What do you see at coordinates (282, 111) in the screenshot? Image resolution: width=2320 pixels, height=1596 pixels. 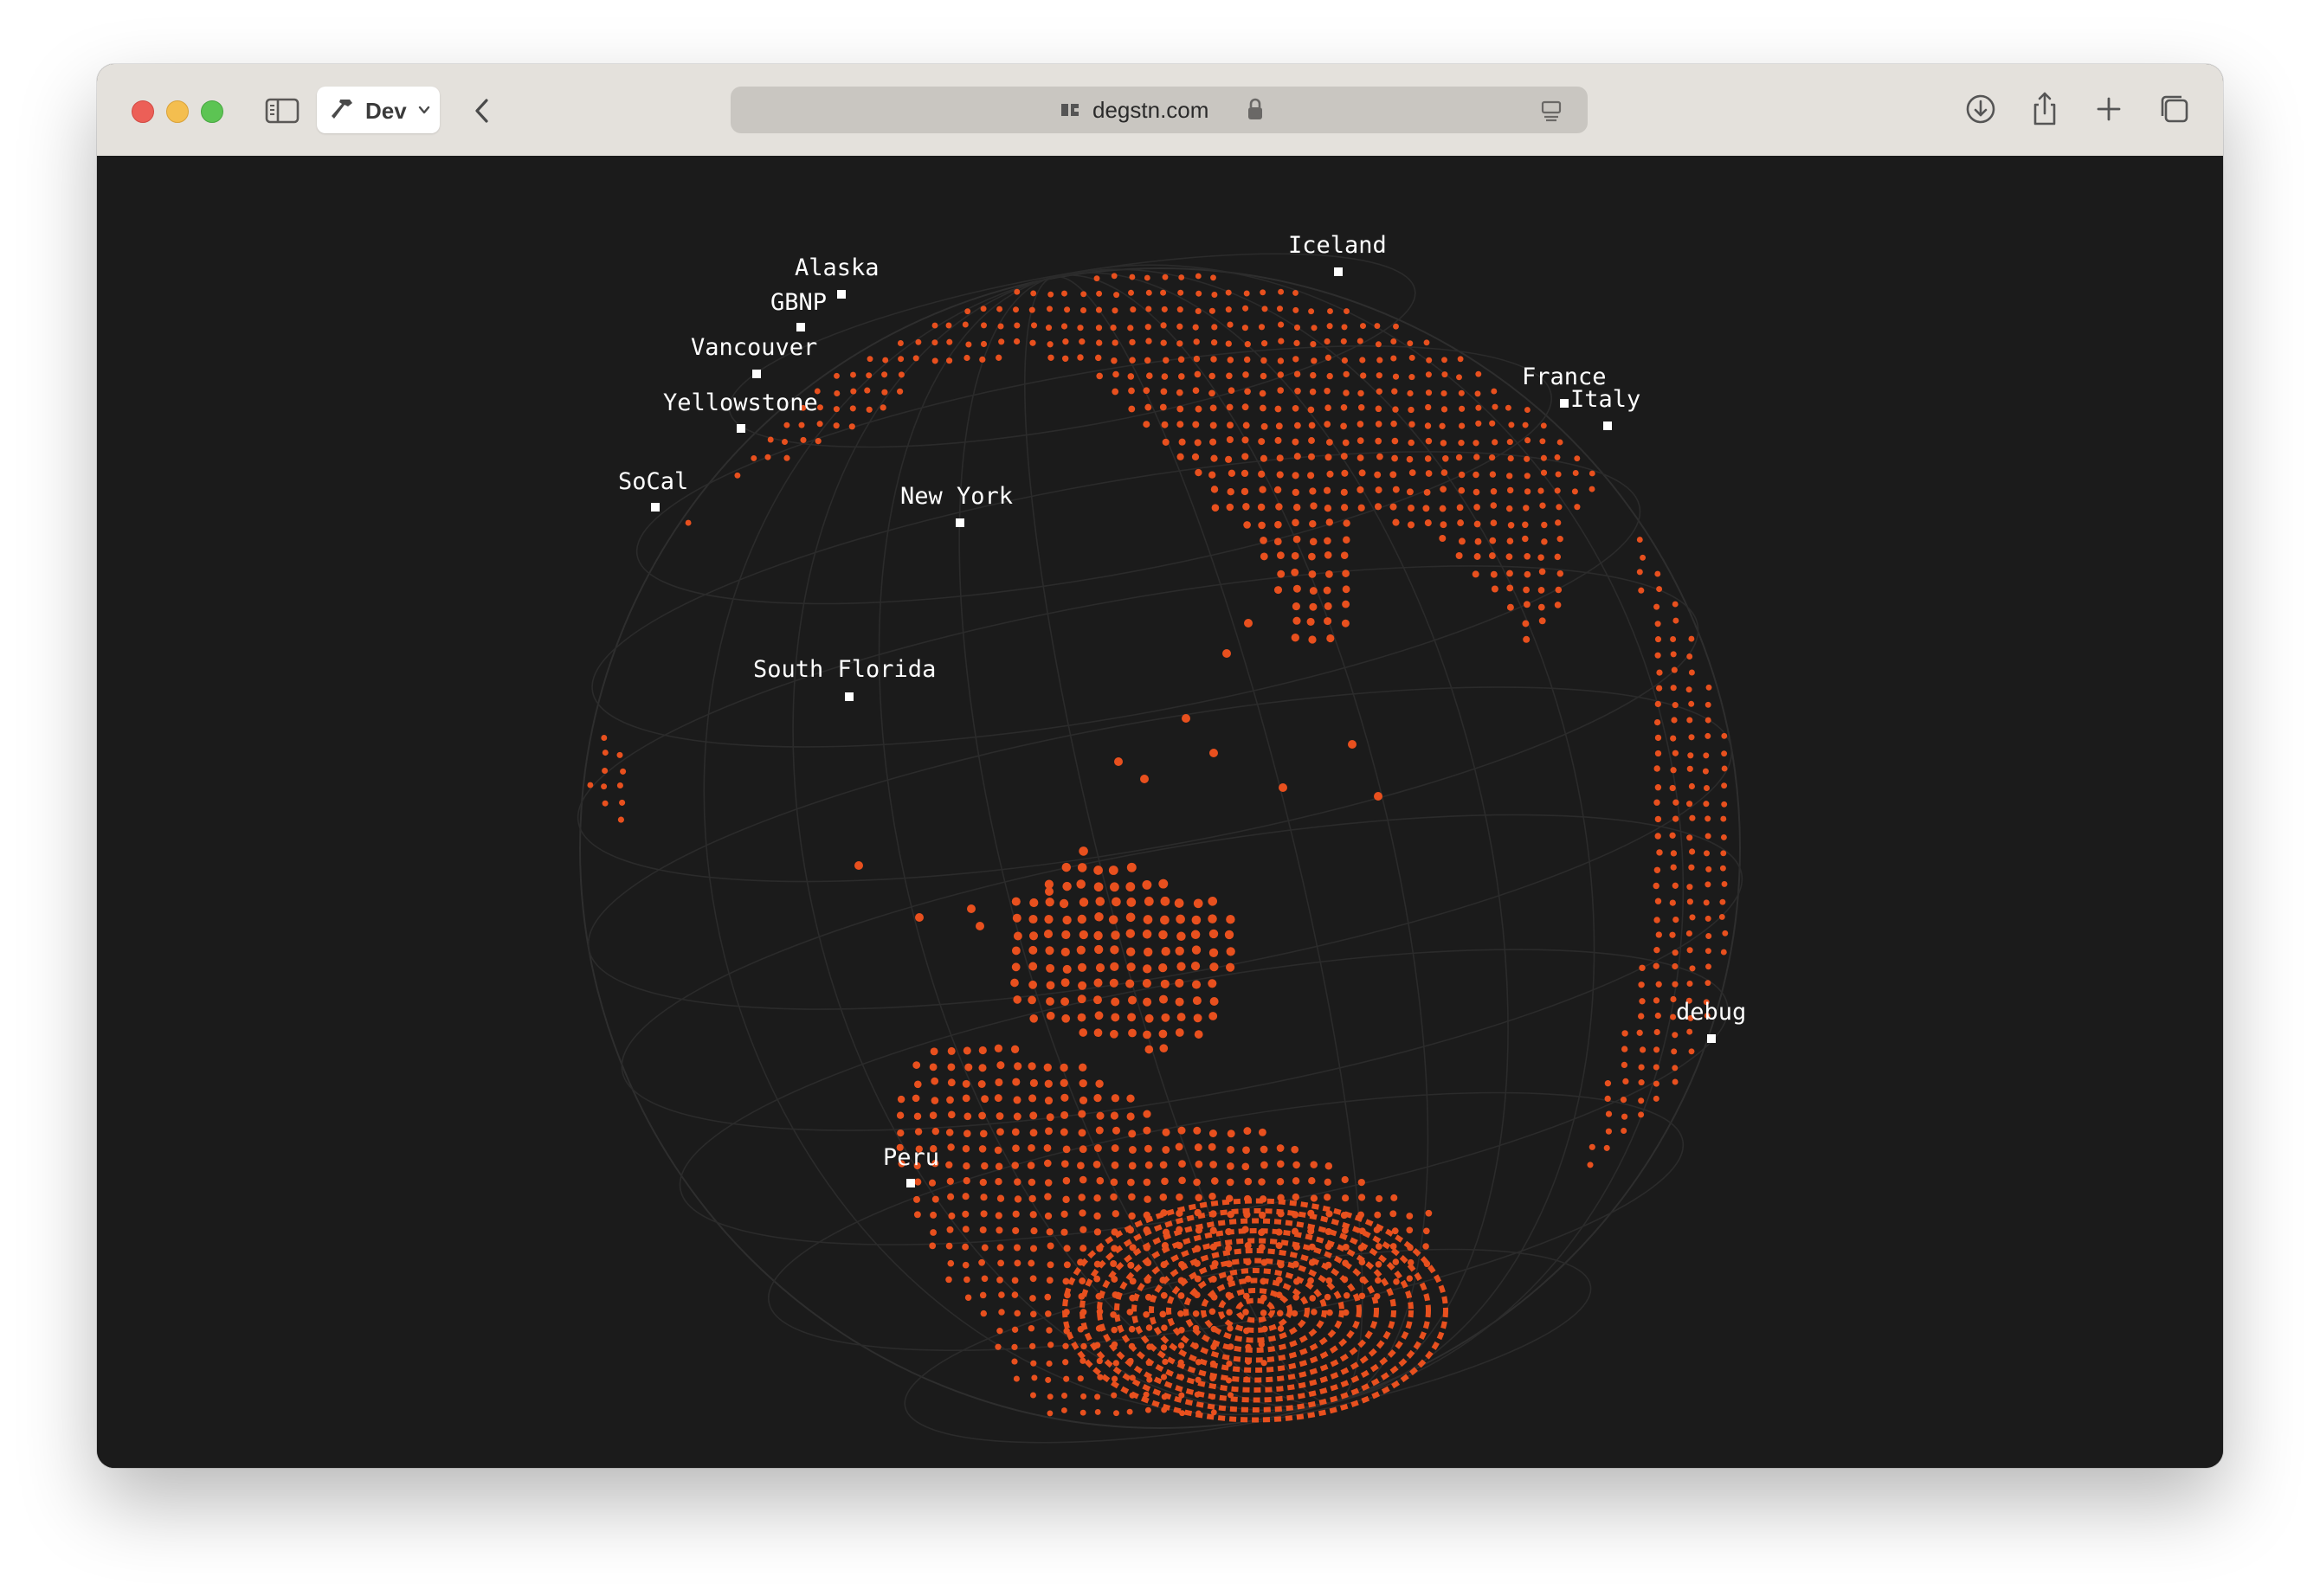 I see `sidebar-icon` at bounding box center [282, 111].